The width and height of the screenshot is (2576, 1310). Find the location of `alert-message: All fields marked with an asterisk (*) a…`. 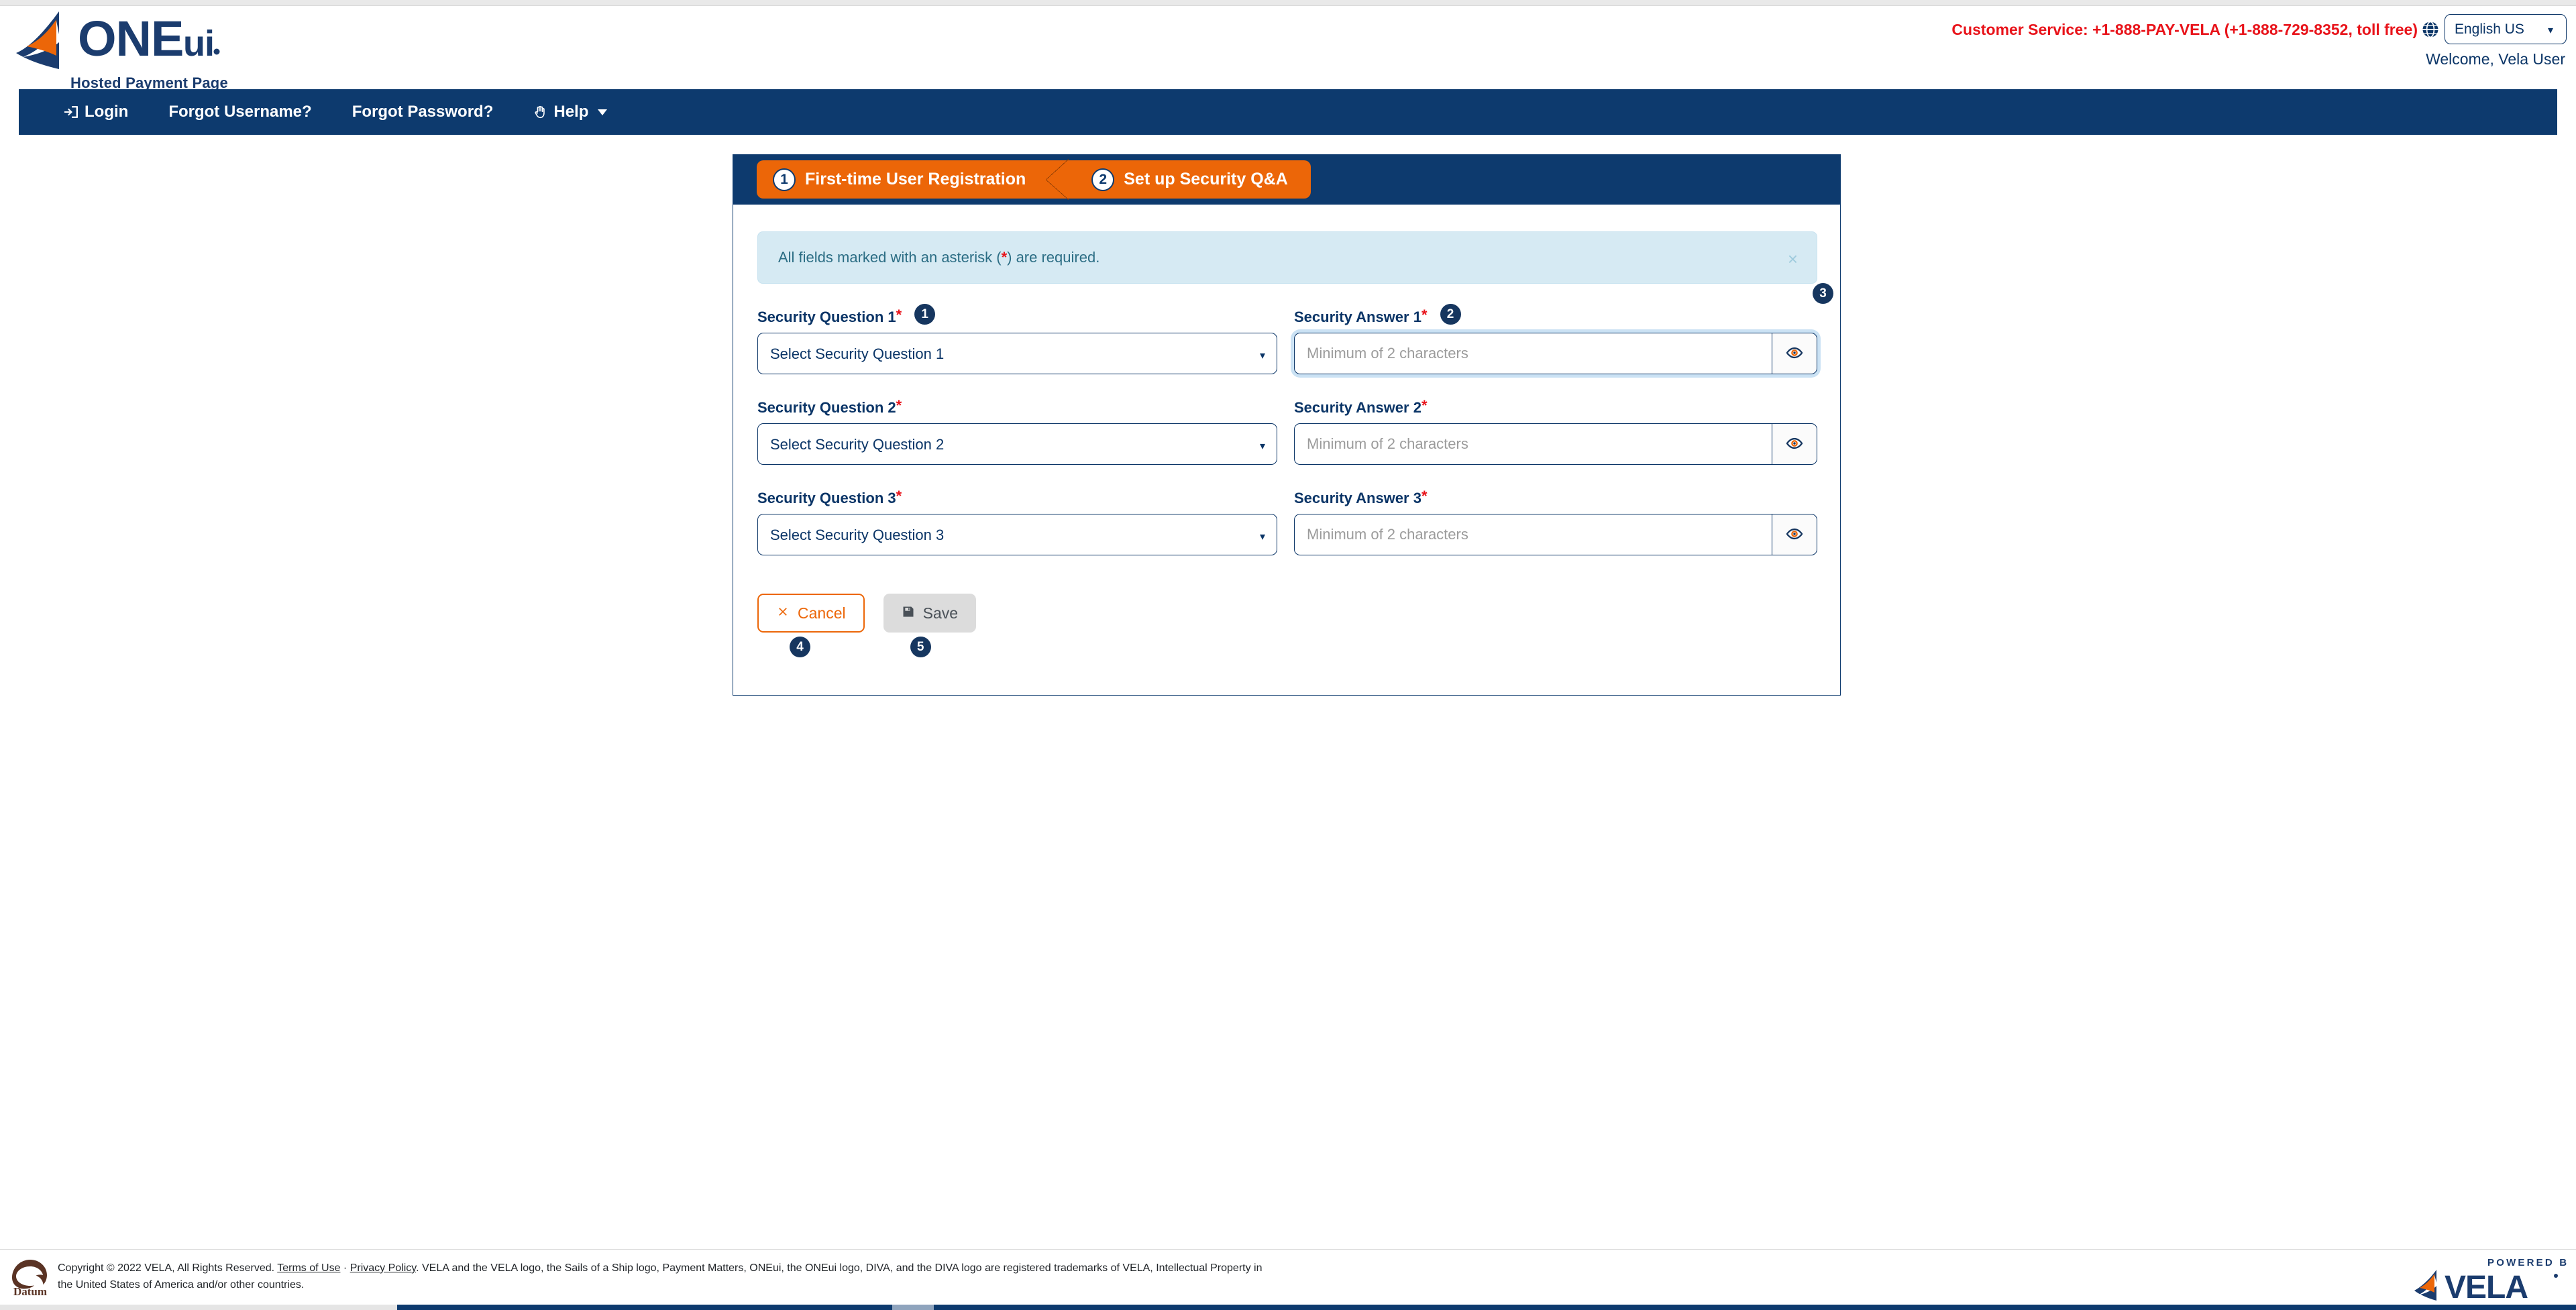

alert-message: All fields marked with an asterisk (*) a… is located at coordinates (928, 257).